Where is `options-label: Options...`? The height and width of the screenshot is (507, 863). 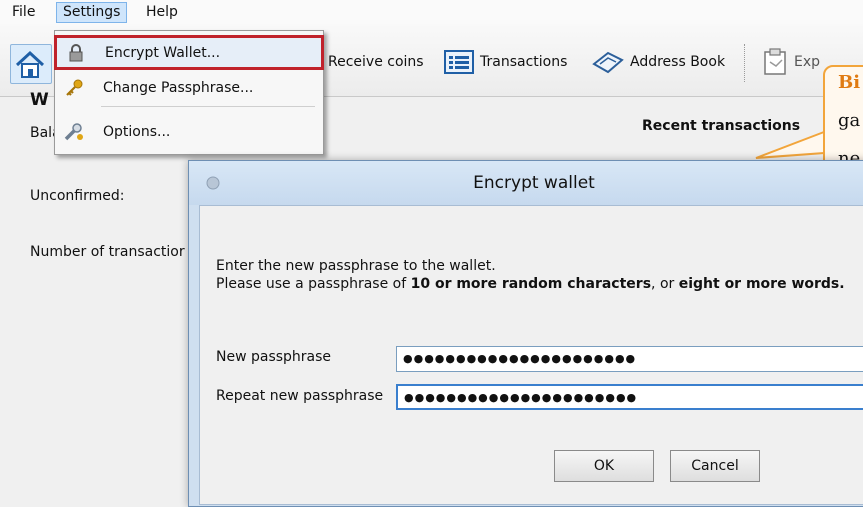 options-label: Options... is located at coordinates (137, 132).